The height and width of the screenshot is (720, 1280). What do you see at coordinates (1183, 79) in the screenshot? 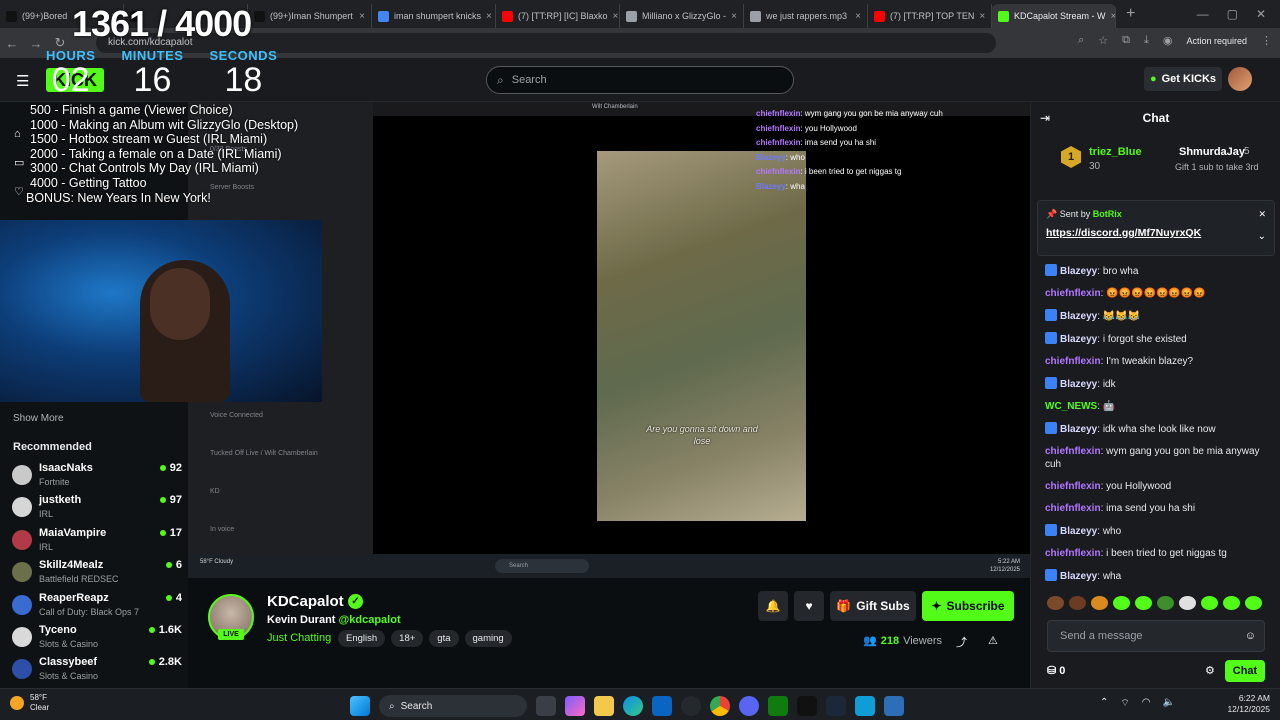
I see `get-kicks-button: ● Get KICKs` at bounding box center [1183, 79].